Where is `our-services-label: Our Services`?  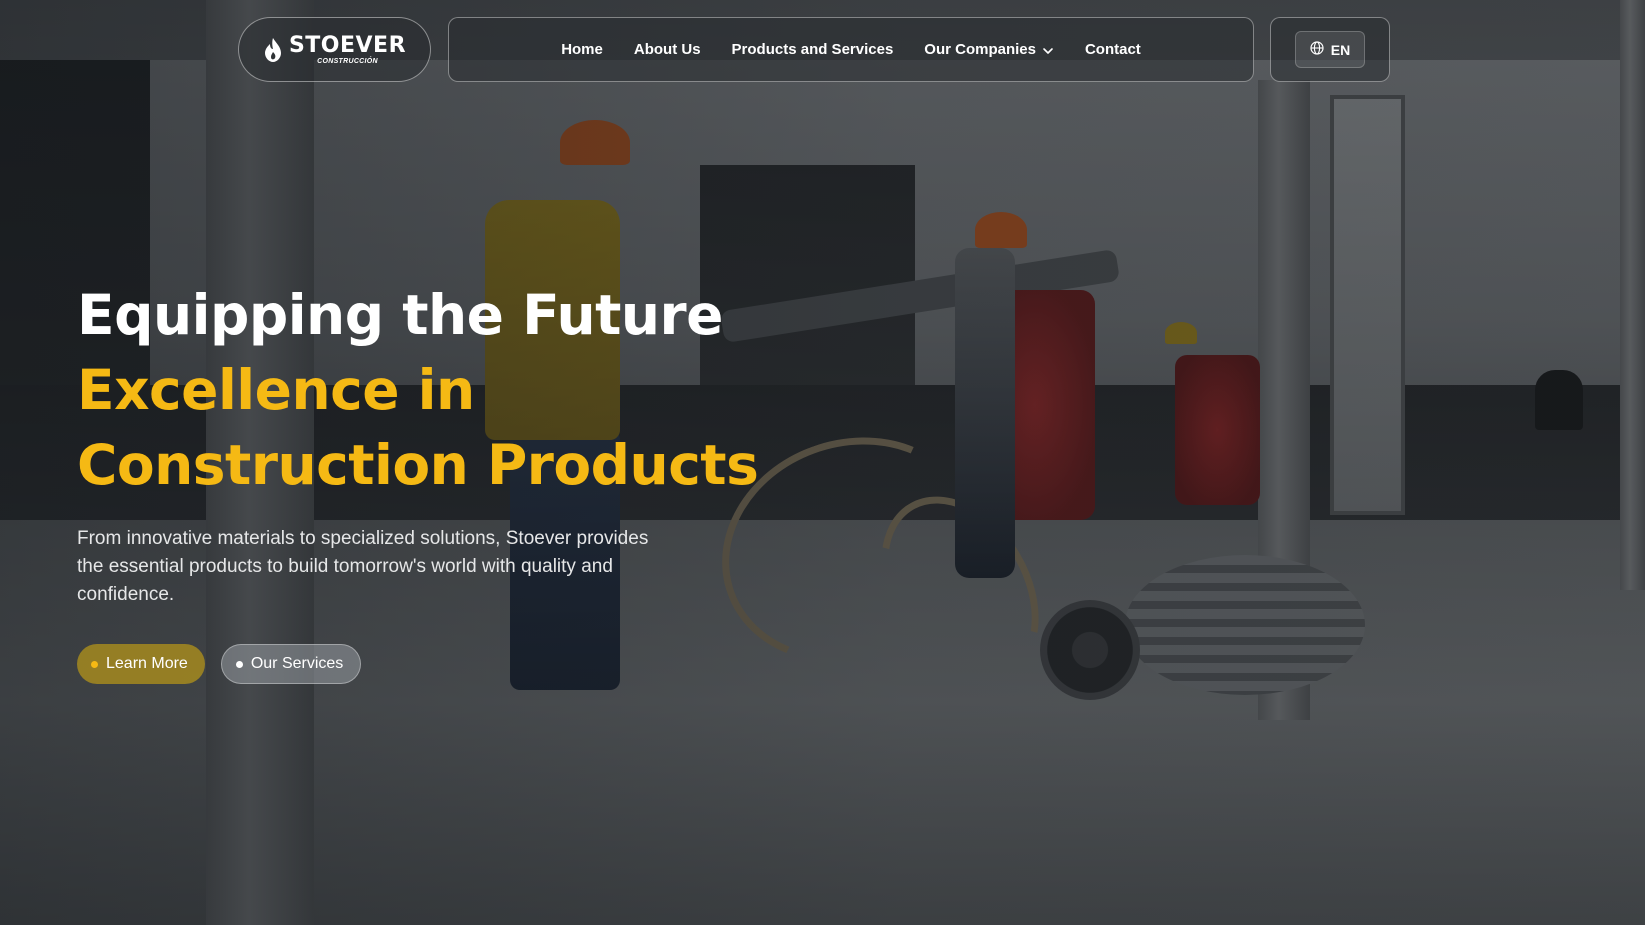 our-services-label: Our Services is located at coordinates (297, 663).